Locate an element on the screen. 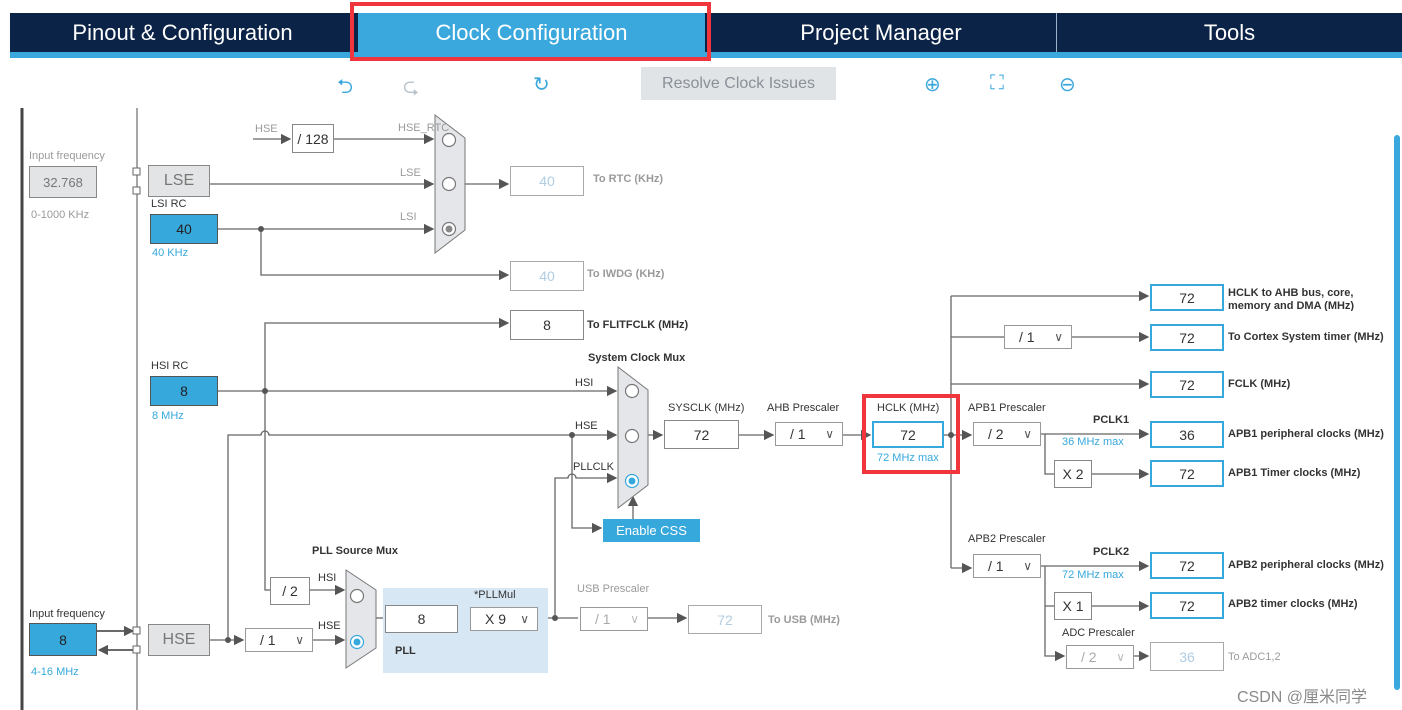 This screenshot has width=1402, height=710. output-apb2-timer-value: 72 is located at coordinates (1187, 605).